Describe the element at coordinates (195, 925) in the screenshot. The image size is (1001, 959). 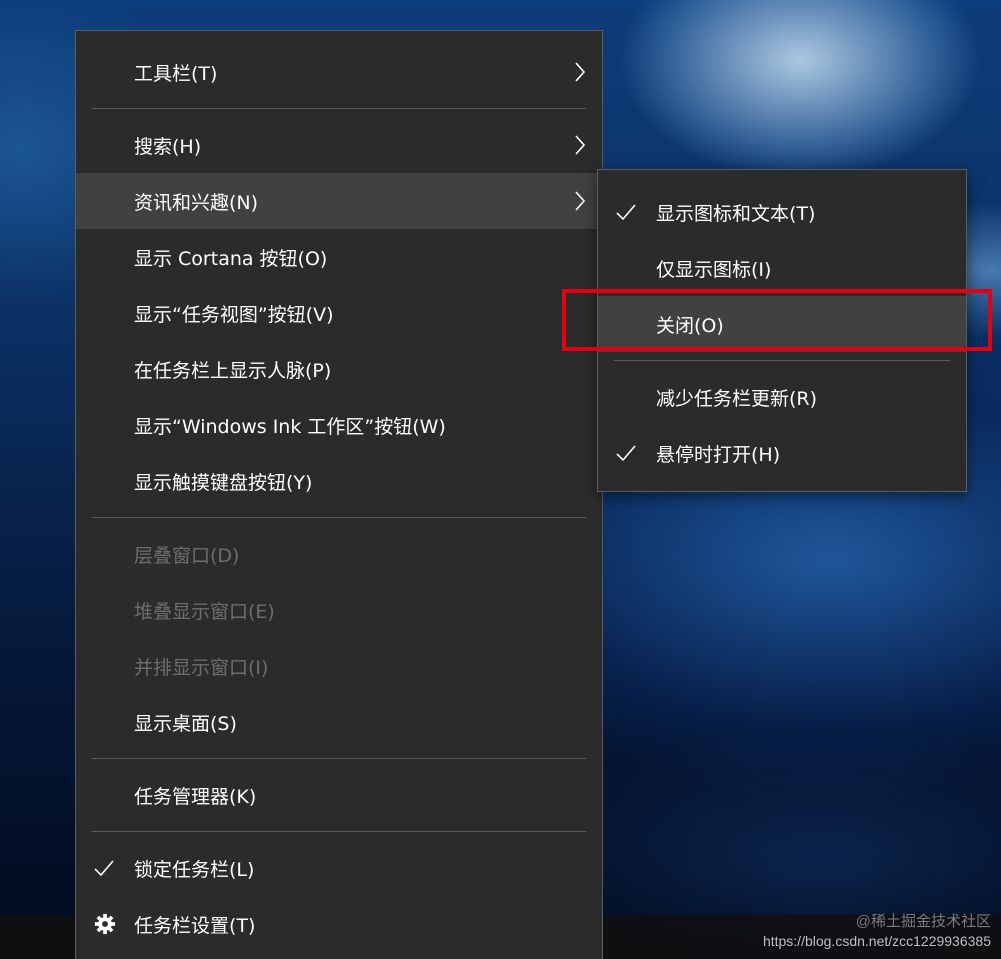
I see `menu-item-label: 任务栏设置(T)` at that location.